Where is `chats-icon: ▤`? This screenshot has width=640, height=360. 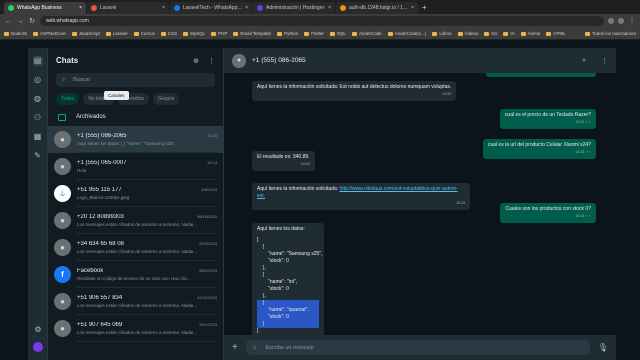 chats-icon: ▤ is located at coordinates (37, 61).